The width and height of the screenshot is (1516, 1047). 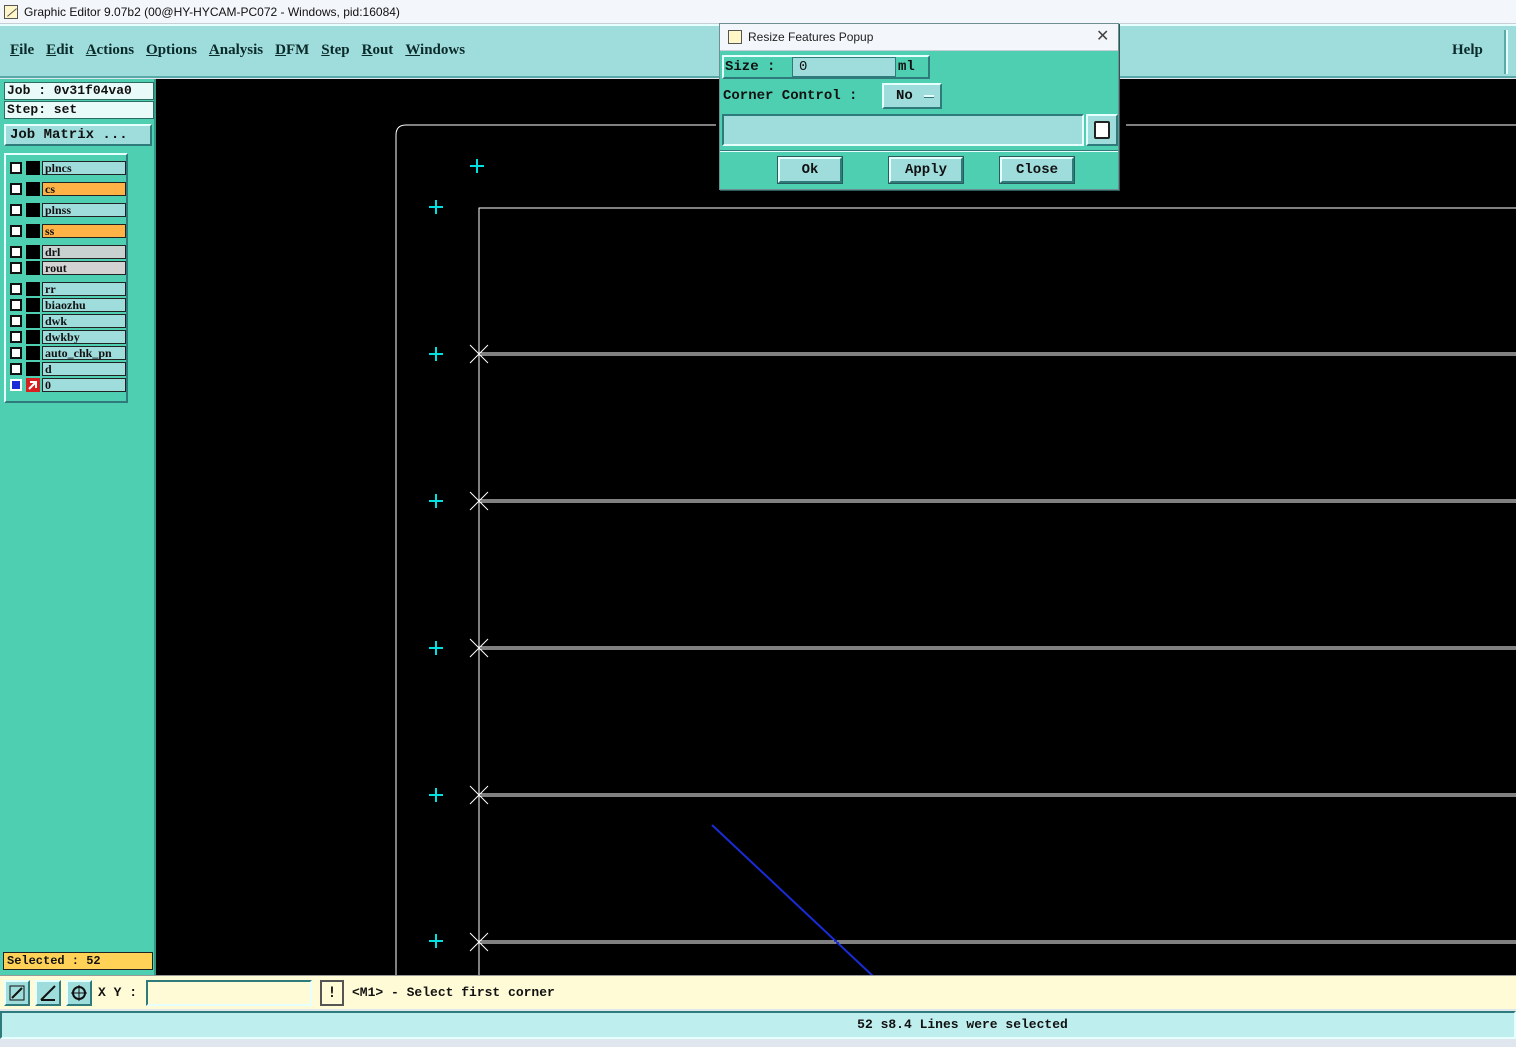 I want to click on exclamation-button: !, so click(x=332, y=993).